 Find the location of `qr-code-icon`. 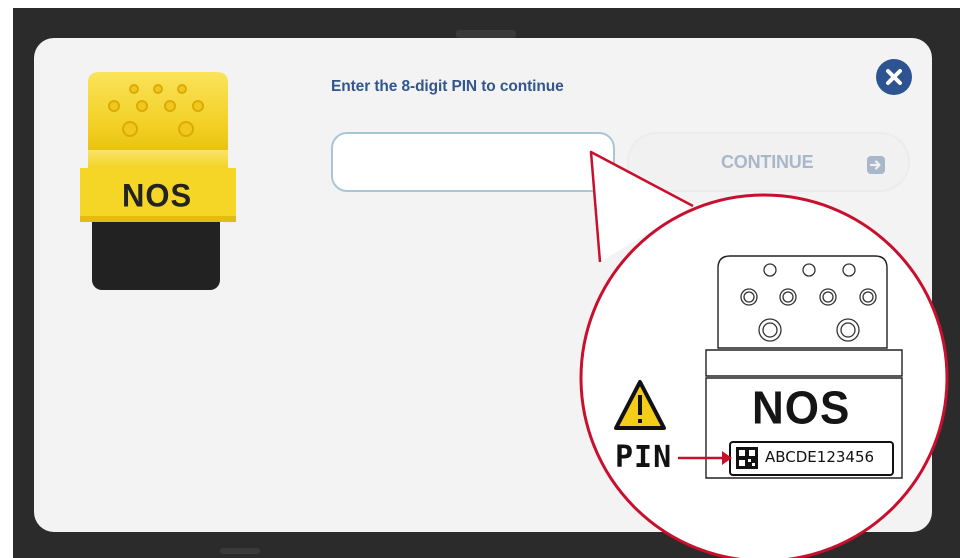

qr-code-icon is located at coordinates (747, 458).